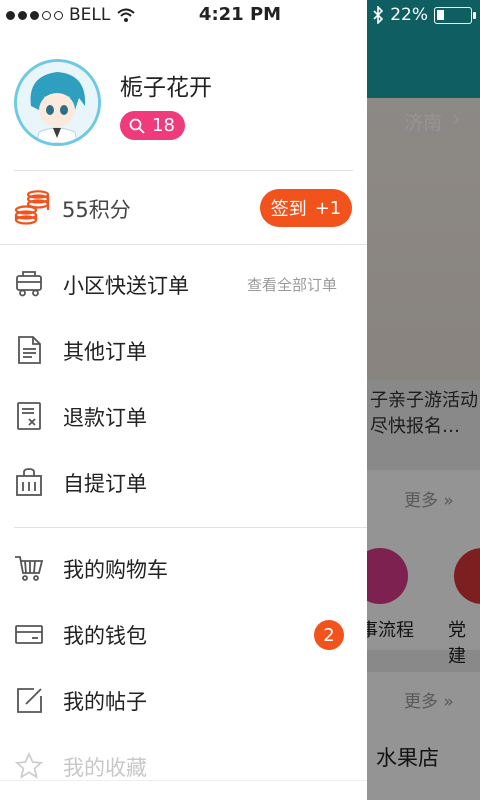  I want to click on menu-item-refund-orders: 退款订单, so click(183, 416).